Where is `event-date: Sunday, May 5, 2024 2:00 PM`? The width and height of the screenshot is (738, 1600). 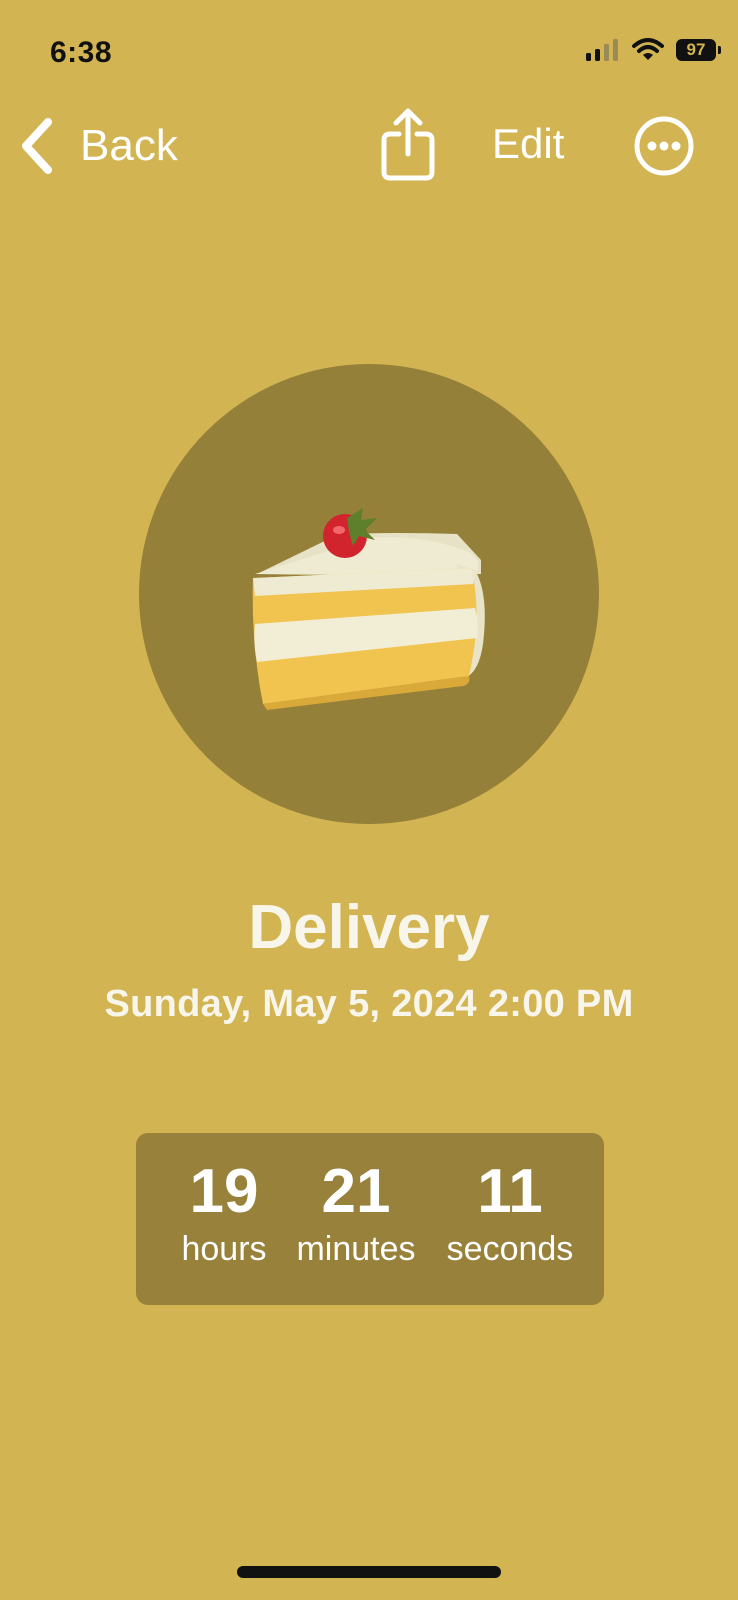
event-date: Sunday, May 5, 2024 2:00 PM is located at coordinates (369, 1004).